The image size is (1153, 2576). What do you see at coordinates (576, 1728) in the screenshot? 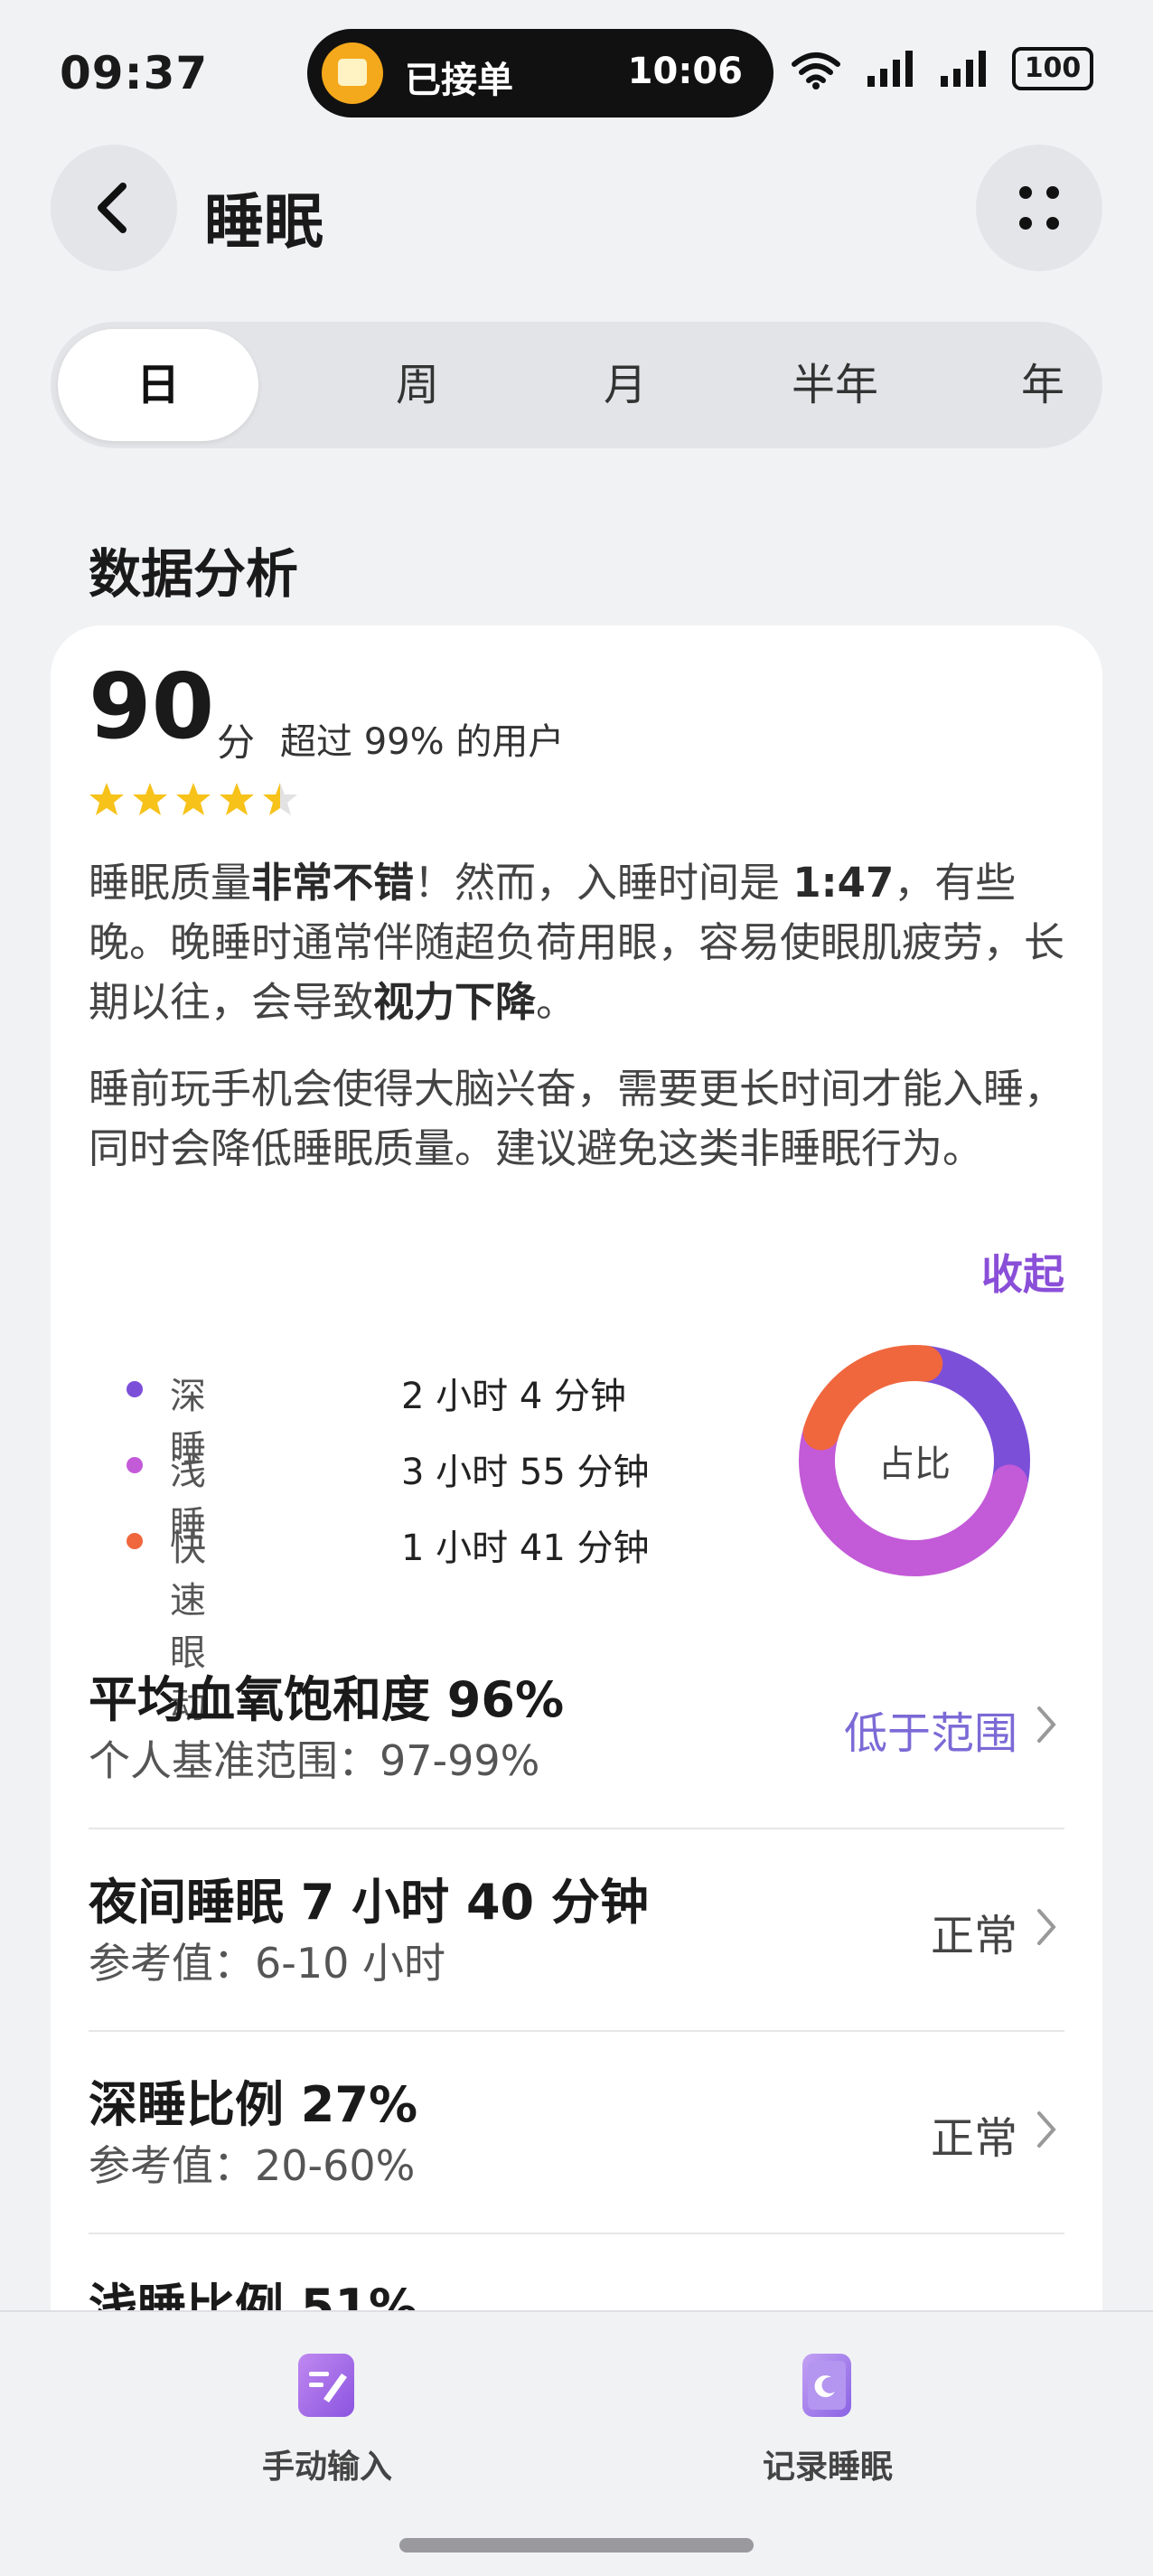
I see `metric-spo2: 平均血氧饱和度 96% 个人基准范围：97-99% 低于范围` at bounding box center [576, 1728].